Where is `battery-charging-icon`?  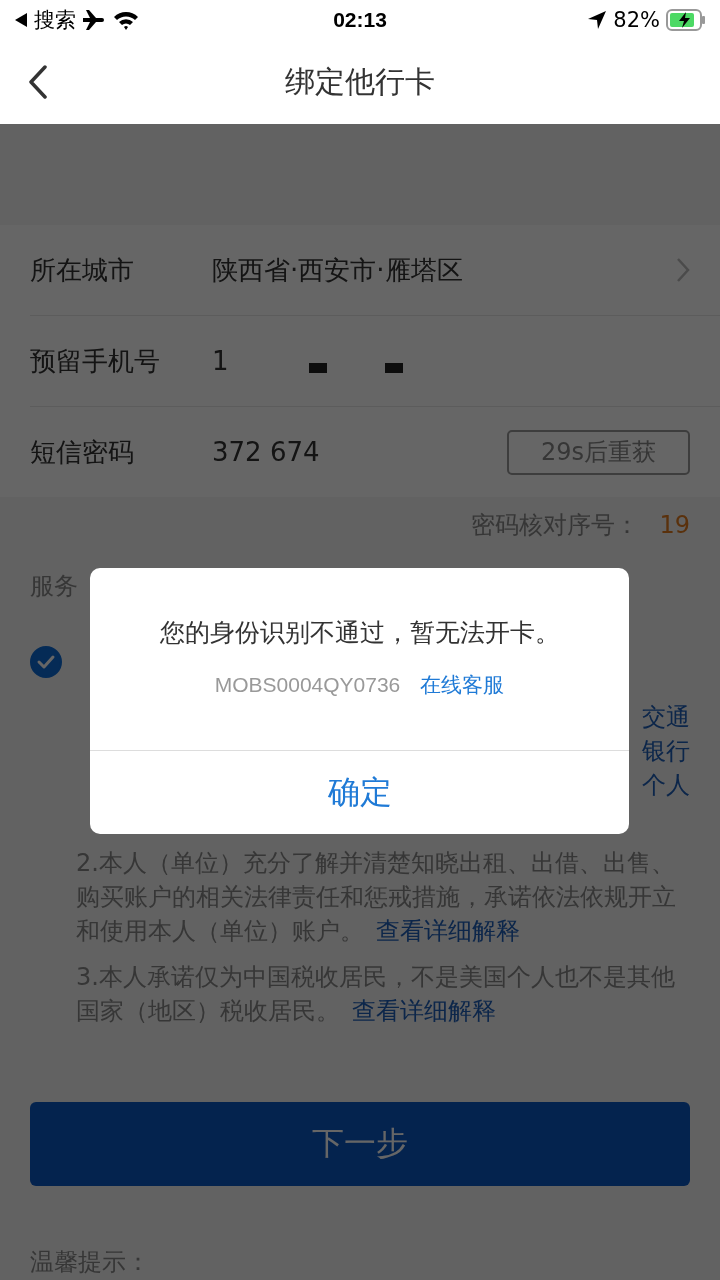
battery-charging-icon is located at coordinates (686, 20).